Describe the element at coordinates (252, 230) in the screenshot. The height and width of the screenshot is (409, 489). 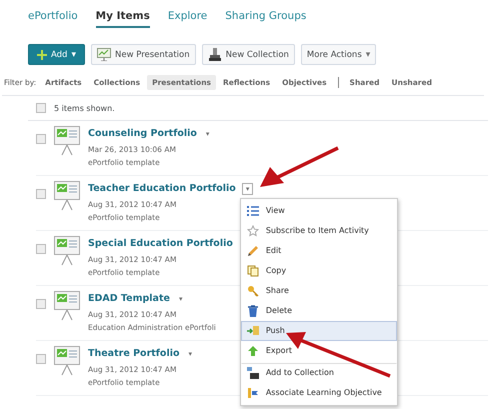
I see `star-icon` at that location.